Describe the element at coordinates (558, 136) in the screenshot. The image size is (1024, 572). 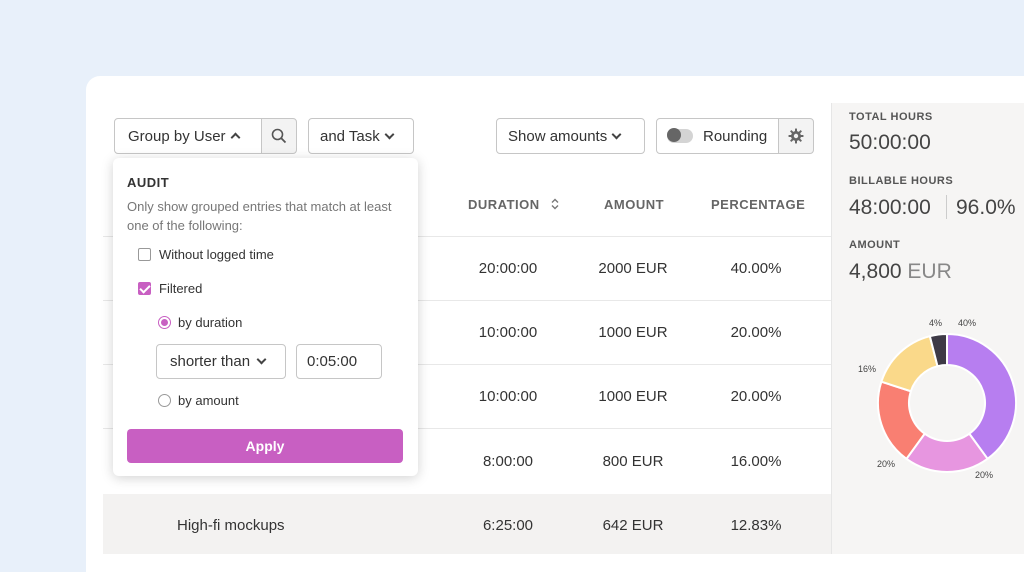
I see `show-amounts-label: Show amounts` at that location.